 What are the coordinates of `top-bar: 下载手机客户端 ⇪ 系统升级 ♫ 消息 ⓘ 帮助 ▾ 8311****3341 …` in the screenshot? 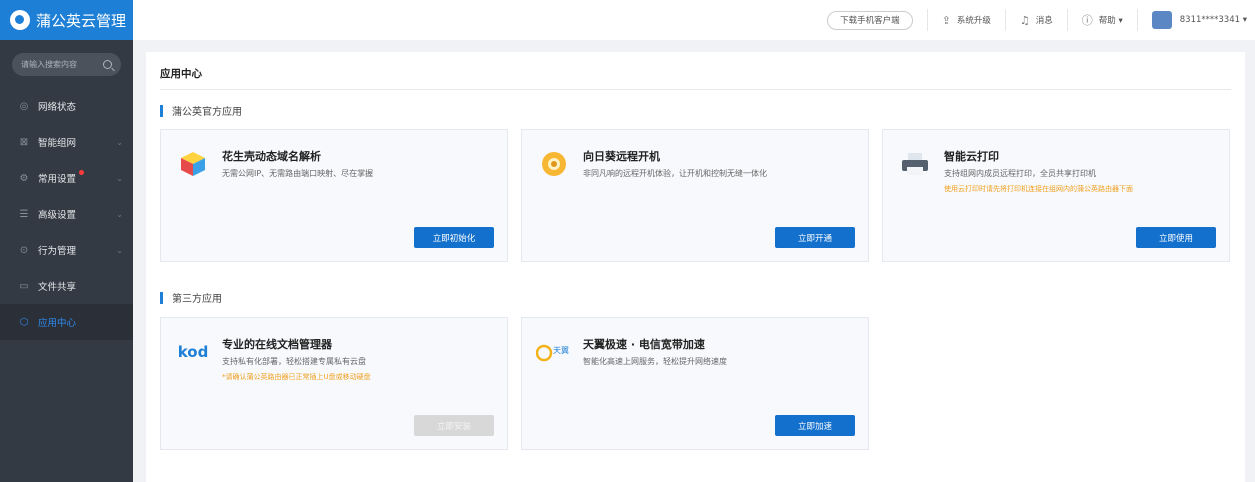 It's located at (694, 20).